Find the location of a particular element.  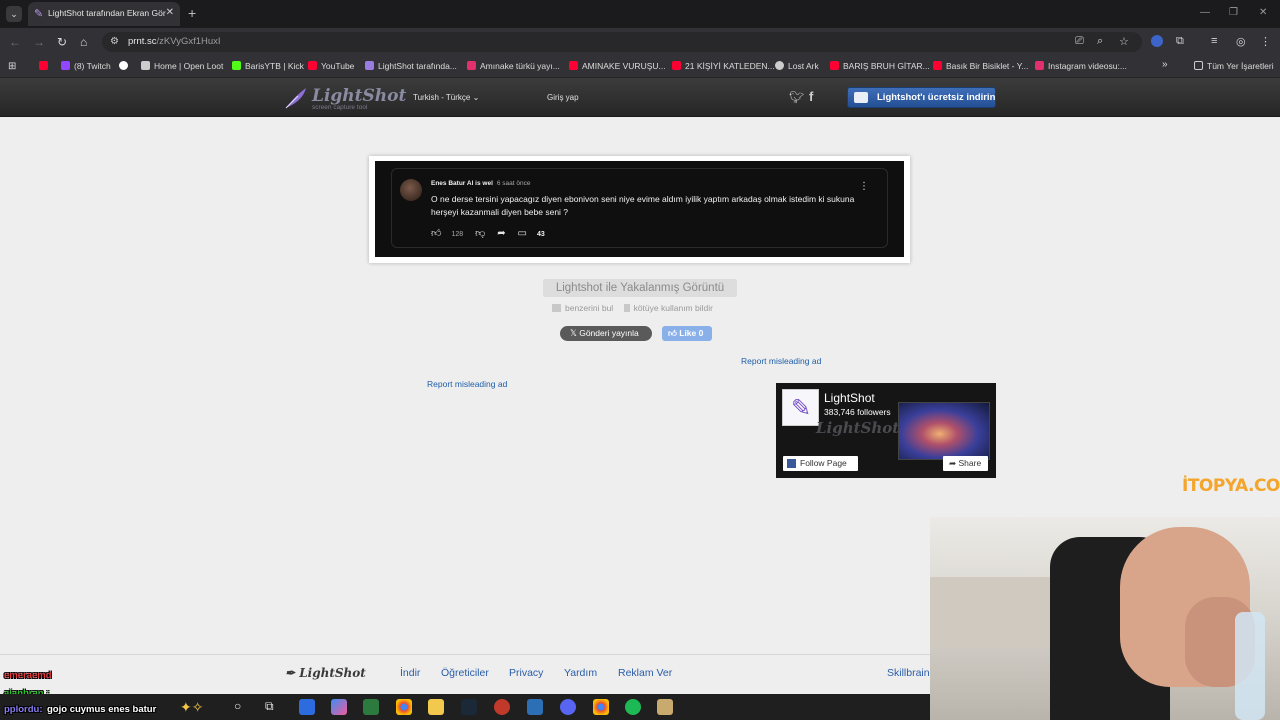

spotify-icon is located at coordinates (633, 707).